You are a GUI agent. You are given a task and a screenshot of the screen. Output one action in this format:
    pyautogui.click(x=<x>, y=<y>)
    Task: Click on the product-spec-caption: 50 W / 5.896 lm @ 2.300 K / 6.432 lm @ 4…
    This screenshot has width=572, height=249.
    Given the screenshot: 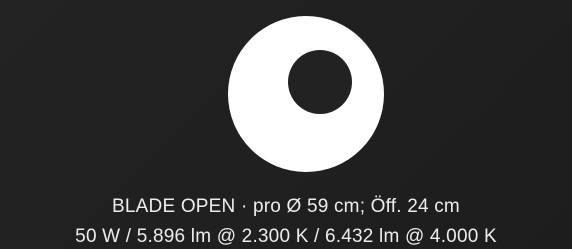 What is the action you would take?
    pyautogui.click(x=286, y=236)
    